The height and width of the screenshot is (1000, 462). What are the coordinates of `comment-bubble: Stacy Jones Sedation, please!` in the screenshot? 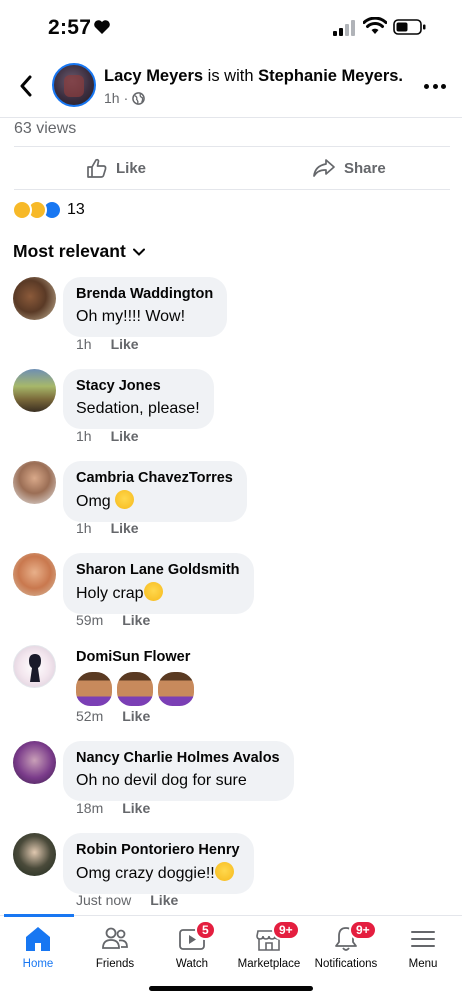 It's located at (138, 399).